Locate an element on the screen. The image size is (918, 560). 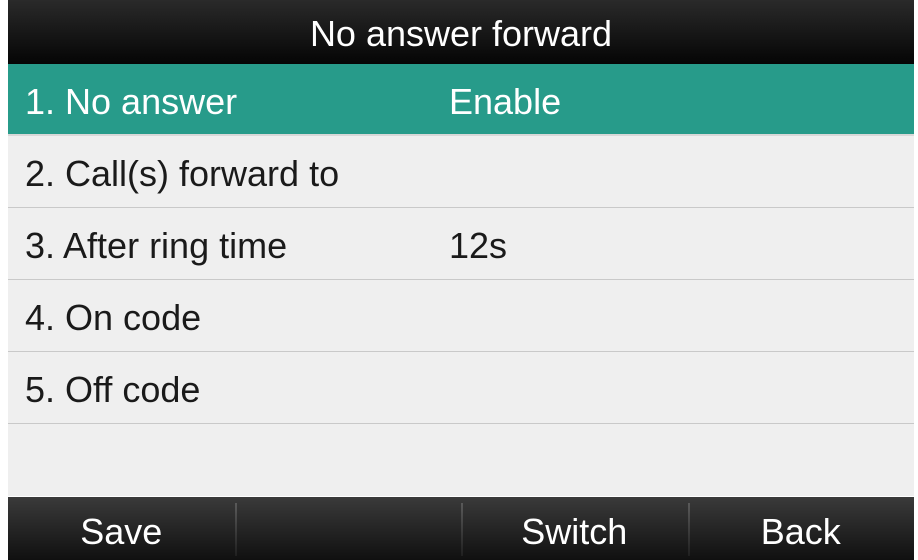
menu-item-after-ring-time: 3. After ring time 12s is located at coordinates (461, 244).